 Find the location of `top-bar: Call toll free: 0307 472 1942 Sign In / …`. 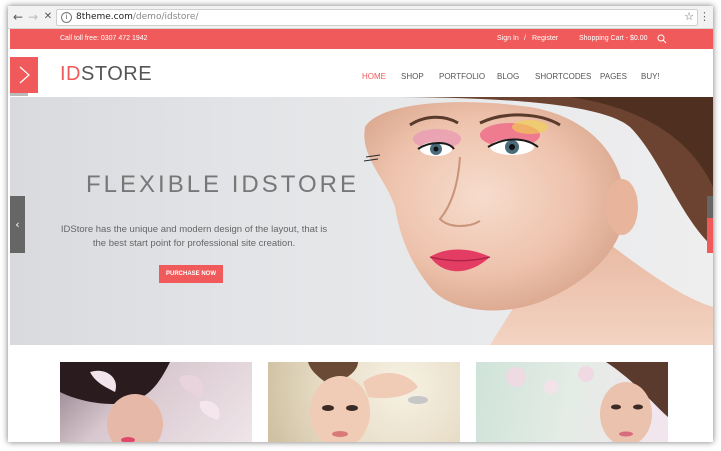

top-bar: Call toll free: 0307 472 1942 Sign In / … is located at coordinates (361, 39).